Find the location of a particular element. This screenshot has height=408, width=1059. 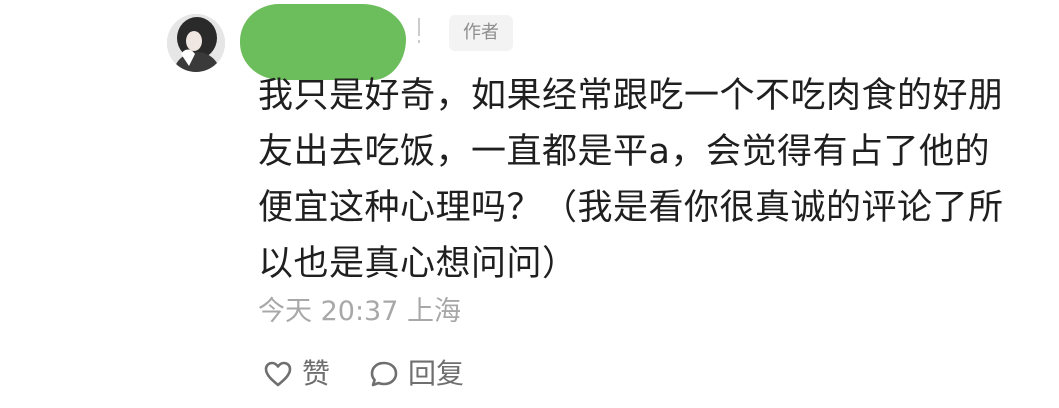

author-badge: 作者 is located at coordinates (481, 33).